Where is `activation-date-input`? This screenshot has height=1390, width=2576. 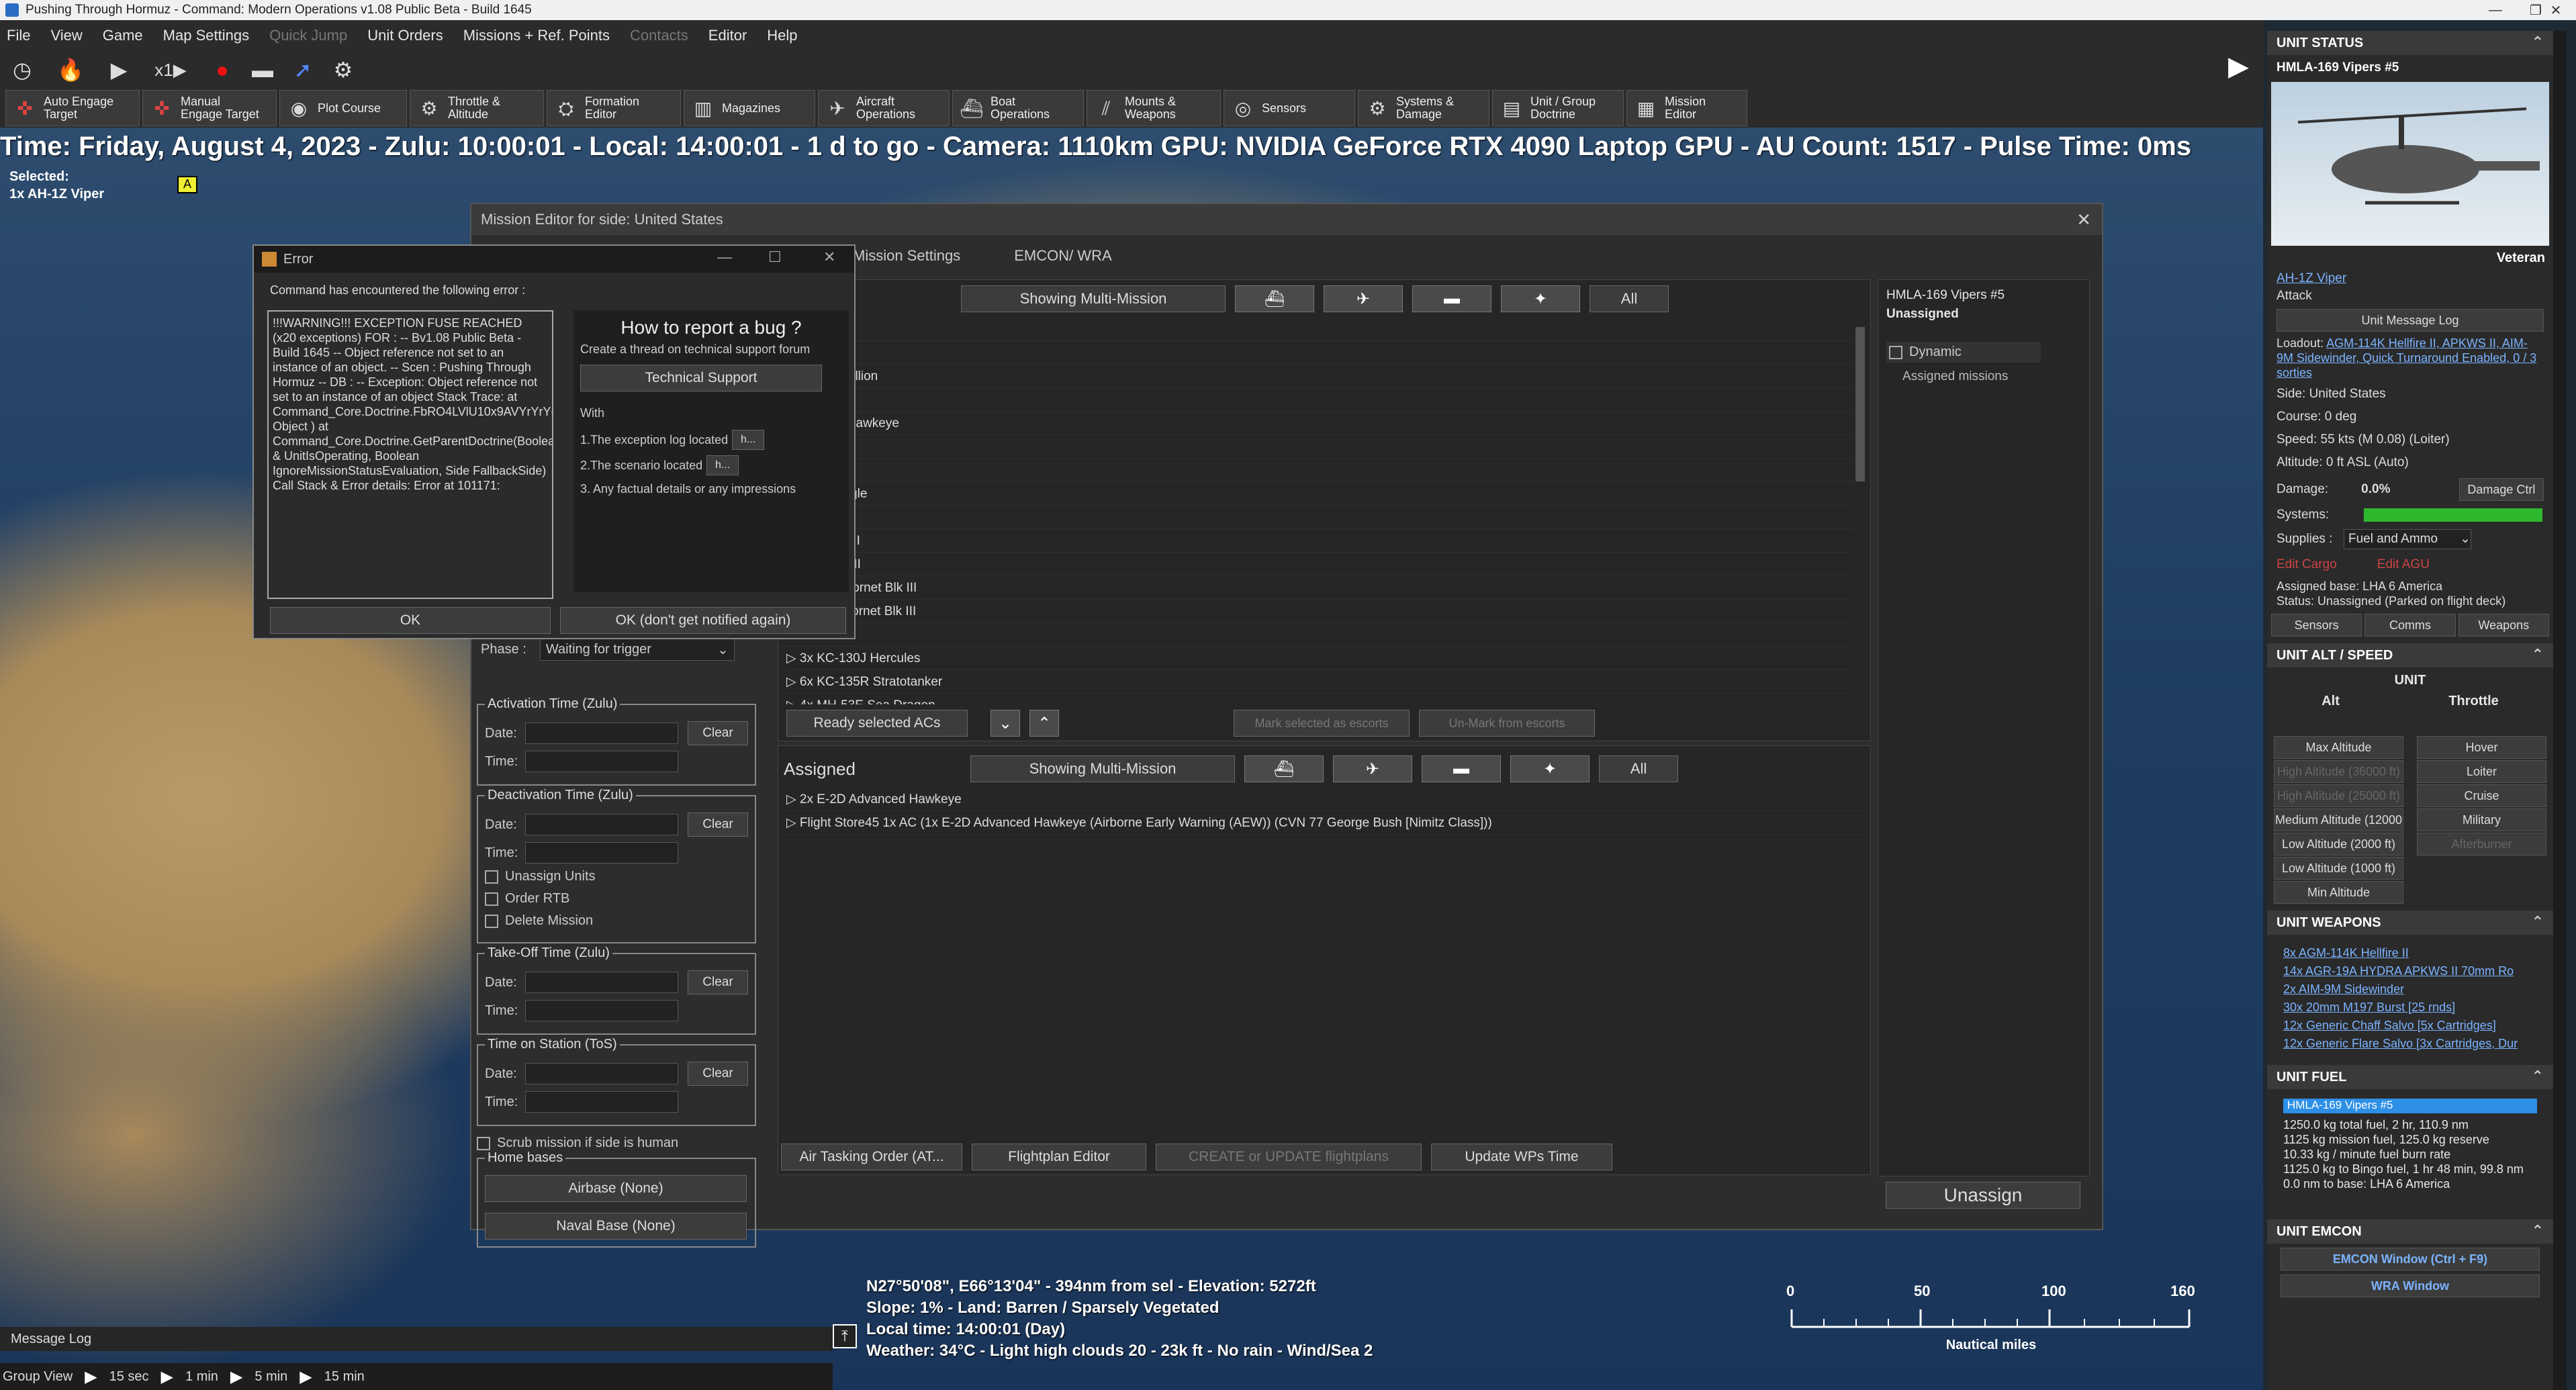
activation-date-input is located at coordinates (601, 733).